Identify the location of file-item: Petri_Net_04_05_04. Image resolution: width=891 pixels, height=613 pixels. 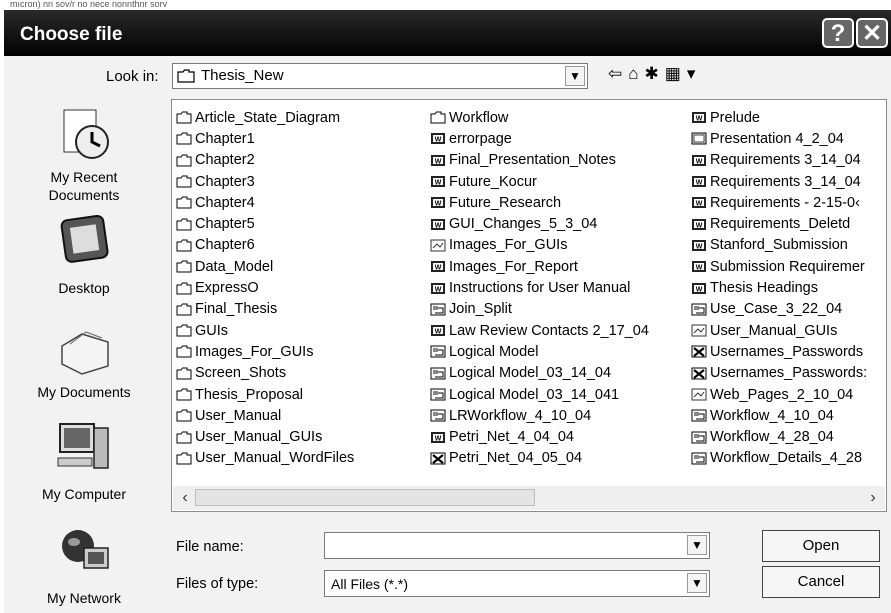
(539, 458).